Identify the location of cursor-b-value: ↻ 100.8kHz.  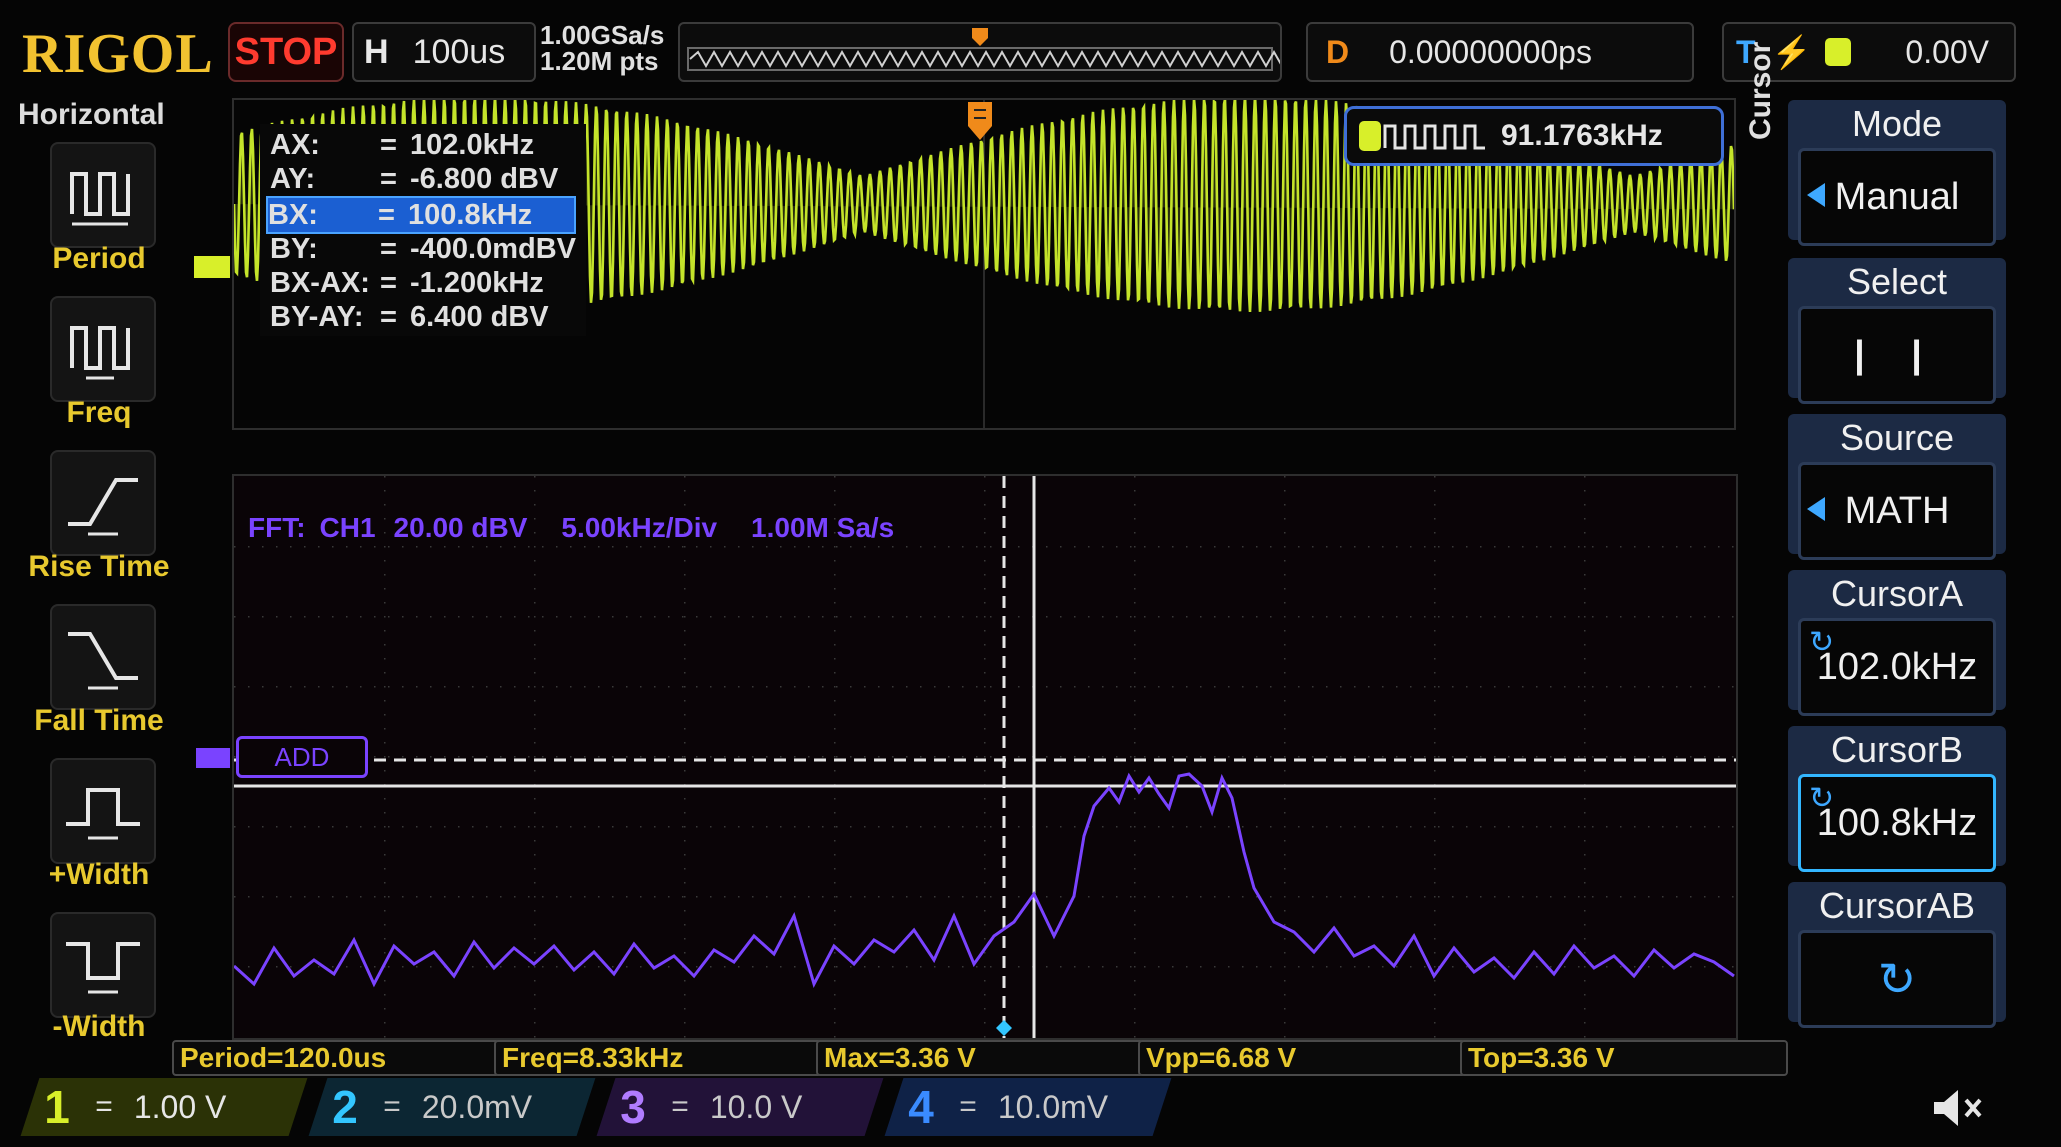
(1897, 823).